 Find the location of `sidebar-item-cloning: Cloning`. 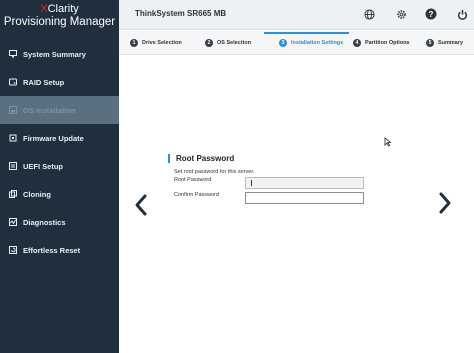

sidebar-item-cloning: Cloning is located at coordinates (59, 194).